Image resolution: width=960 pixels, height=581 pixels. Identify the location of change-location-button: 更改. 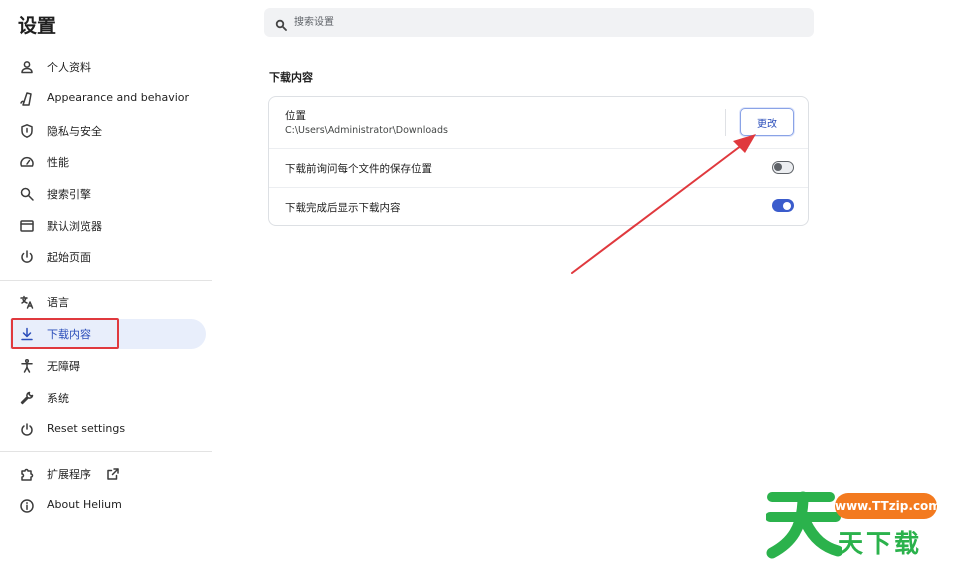
(767, 122).